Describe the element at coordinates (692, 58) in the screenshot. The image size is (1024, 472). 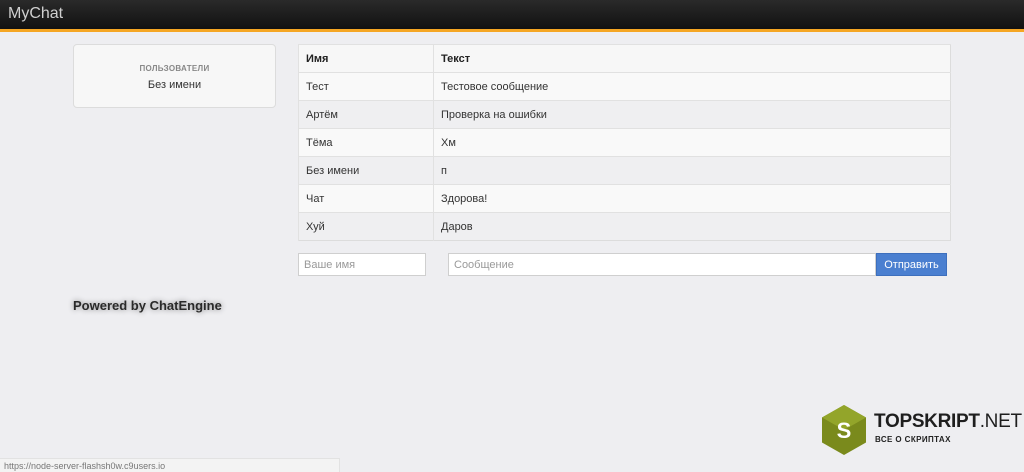
I see `column-header-text: Текст` at that location.